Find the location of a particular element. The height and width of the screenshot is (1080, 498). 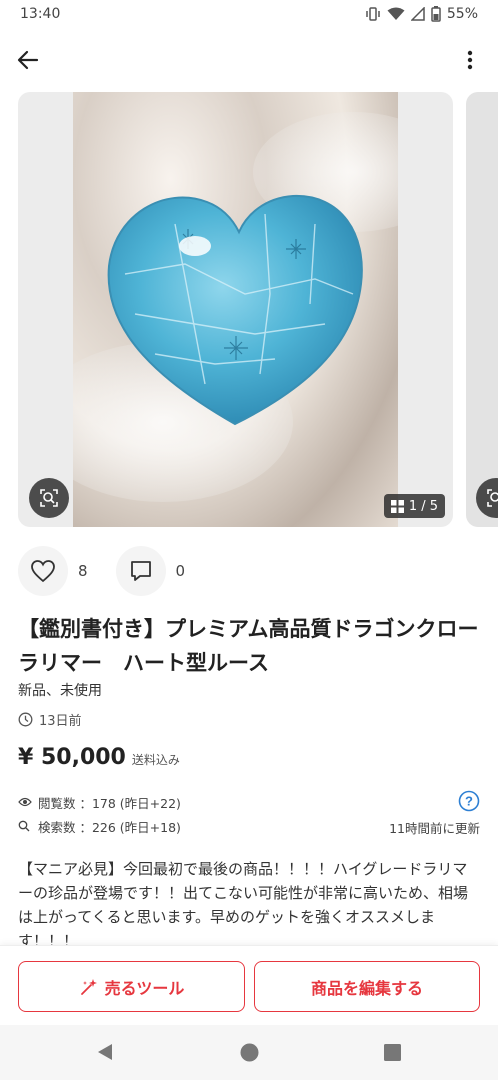

updated-time: 11時間前に更新 is located at coordinates (434, 828).